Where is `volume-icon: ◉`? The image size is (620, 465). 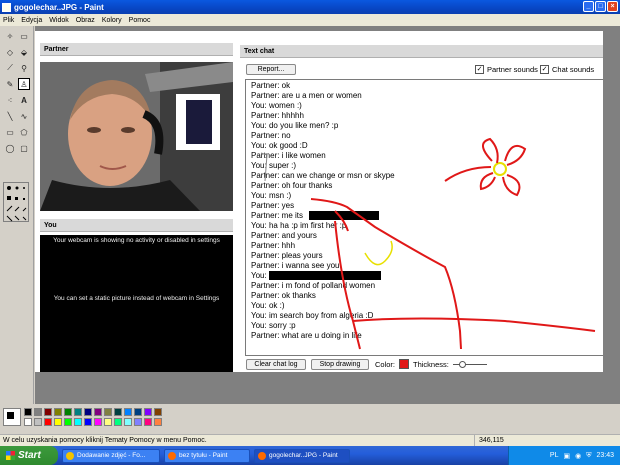 volume-icon: ◉ is located at coordinates (578, 456).